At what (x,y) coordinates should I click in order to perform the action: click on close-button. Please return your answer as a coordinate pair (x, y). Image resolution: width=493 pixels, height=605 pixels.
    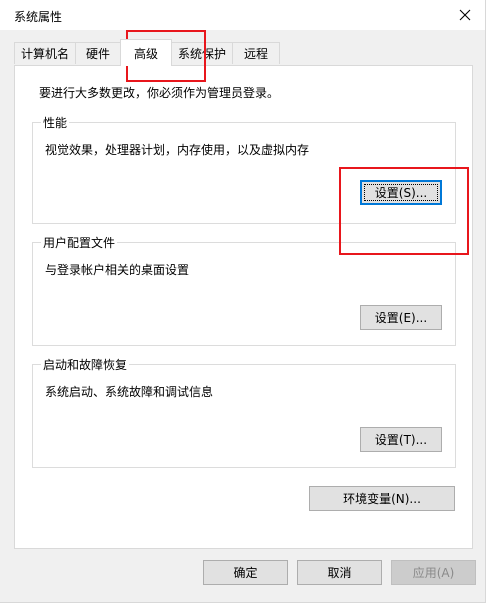
    Looking at the image, I should click on (465, 15).